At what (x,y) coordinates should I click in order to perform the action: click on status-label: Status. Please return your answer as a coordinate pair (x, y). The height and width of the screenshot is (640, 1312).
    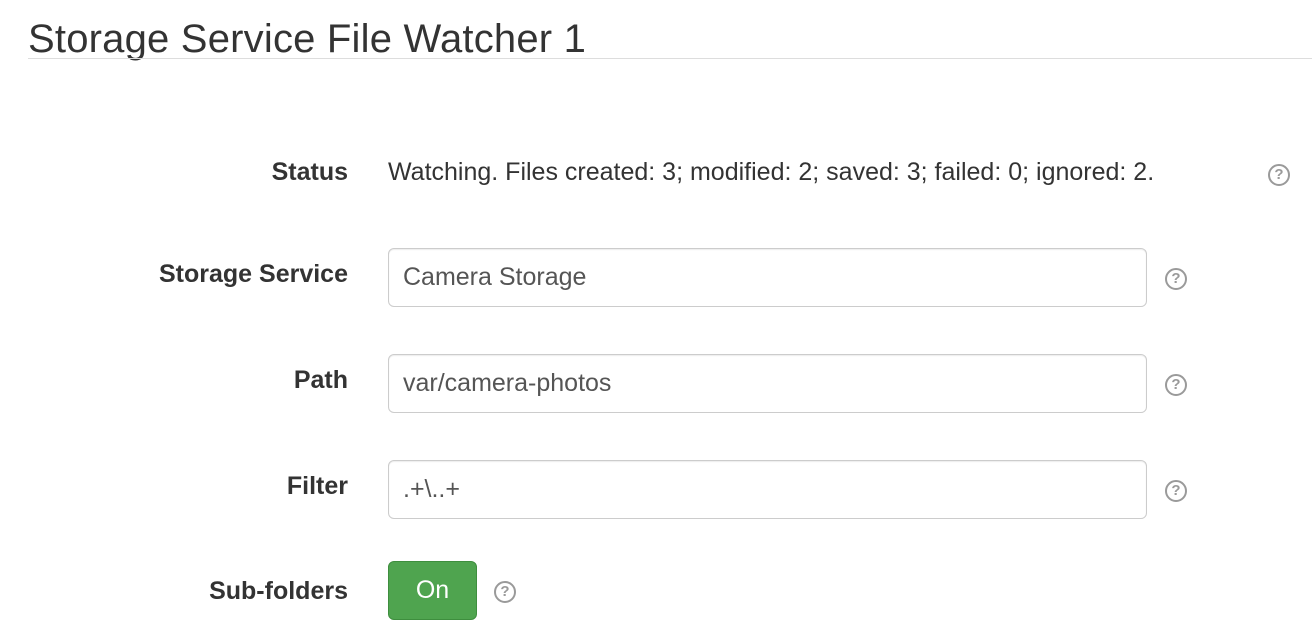
    Looking at the image, I should click on (309, 172).